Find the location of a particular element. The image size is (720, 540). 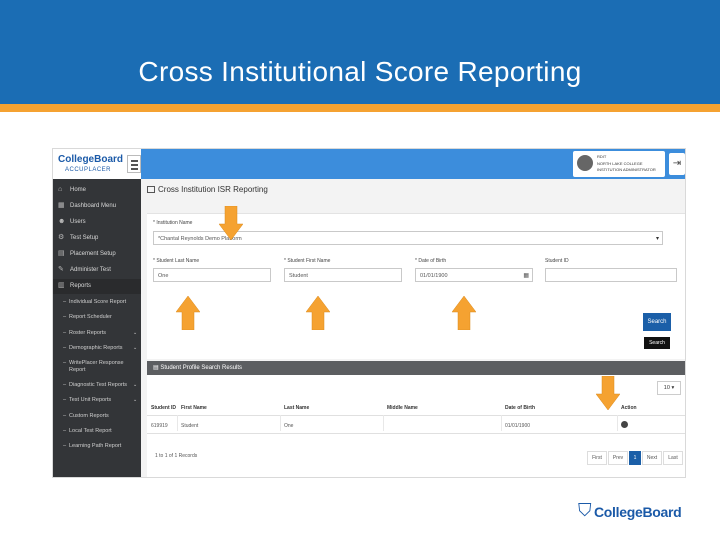

logout-button: ⇥ is located at coordinates (677, 164).